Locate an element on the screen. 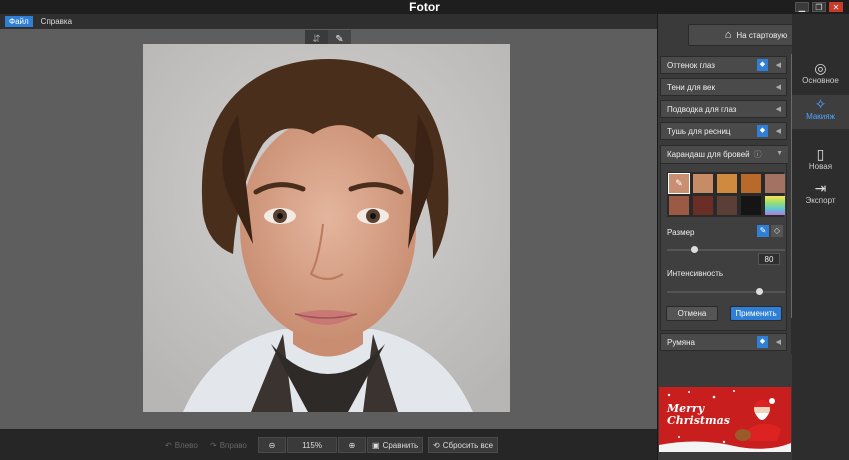 The image size is (849, 460). undo-icon: ↶ is located at coordinates (168, 445).